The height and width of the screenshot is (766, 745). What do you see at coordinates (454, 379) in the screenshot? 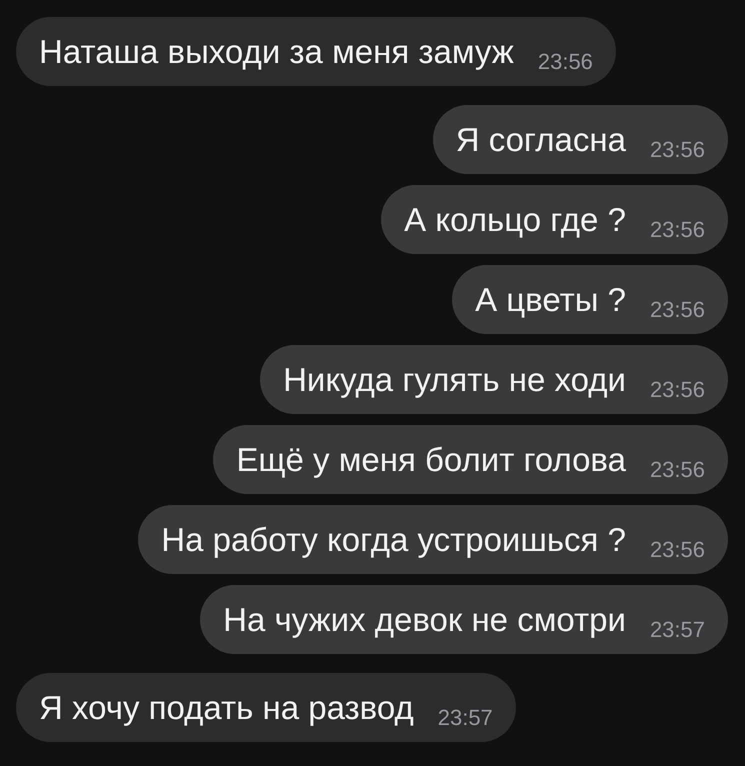
I see `message-text: Никуда гулять не ходи` at bounding box center [454, 379].